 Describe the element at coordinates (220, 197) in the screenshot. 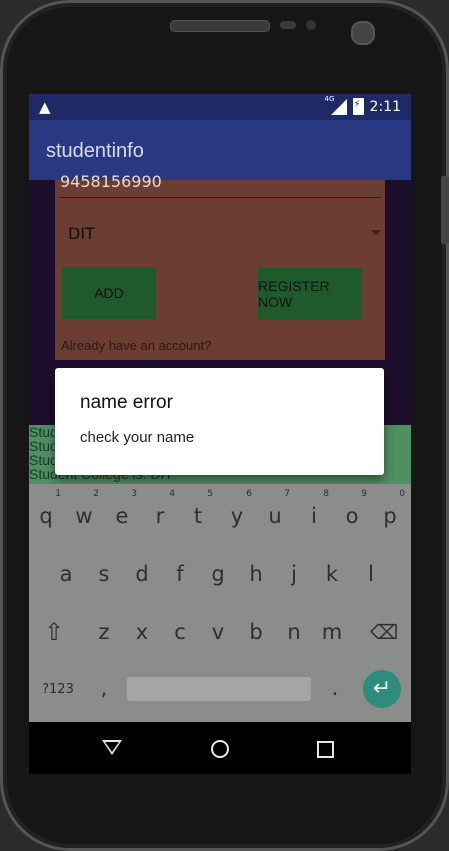

I see `field-underline` at that location.